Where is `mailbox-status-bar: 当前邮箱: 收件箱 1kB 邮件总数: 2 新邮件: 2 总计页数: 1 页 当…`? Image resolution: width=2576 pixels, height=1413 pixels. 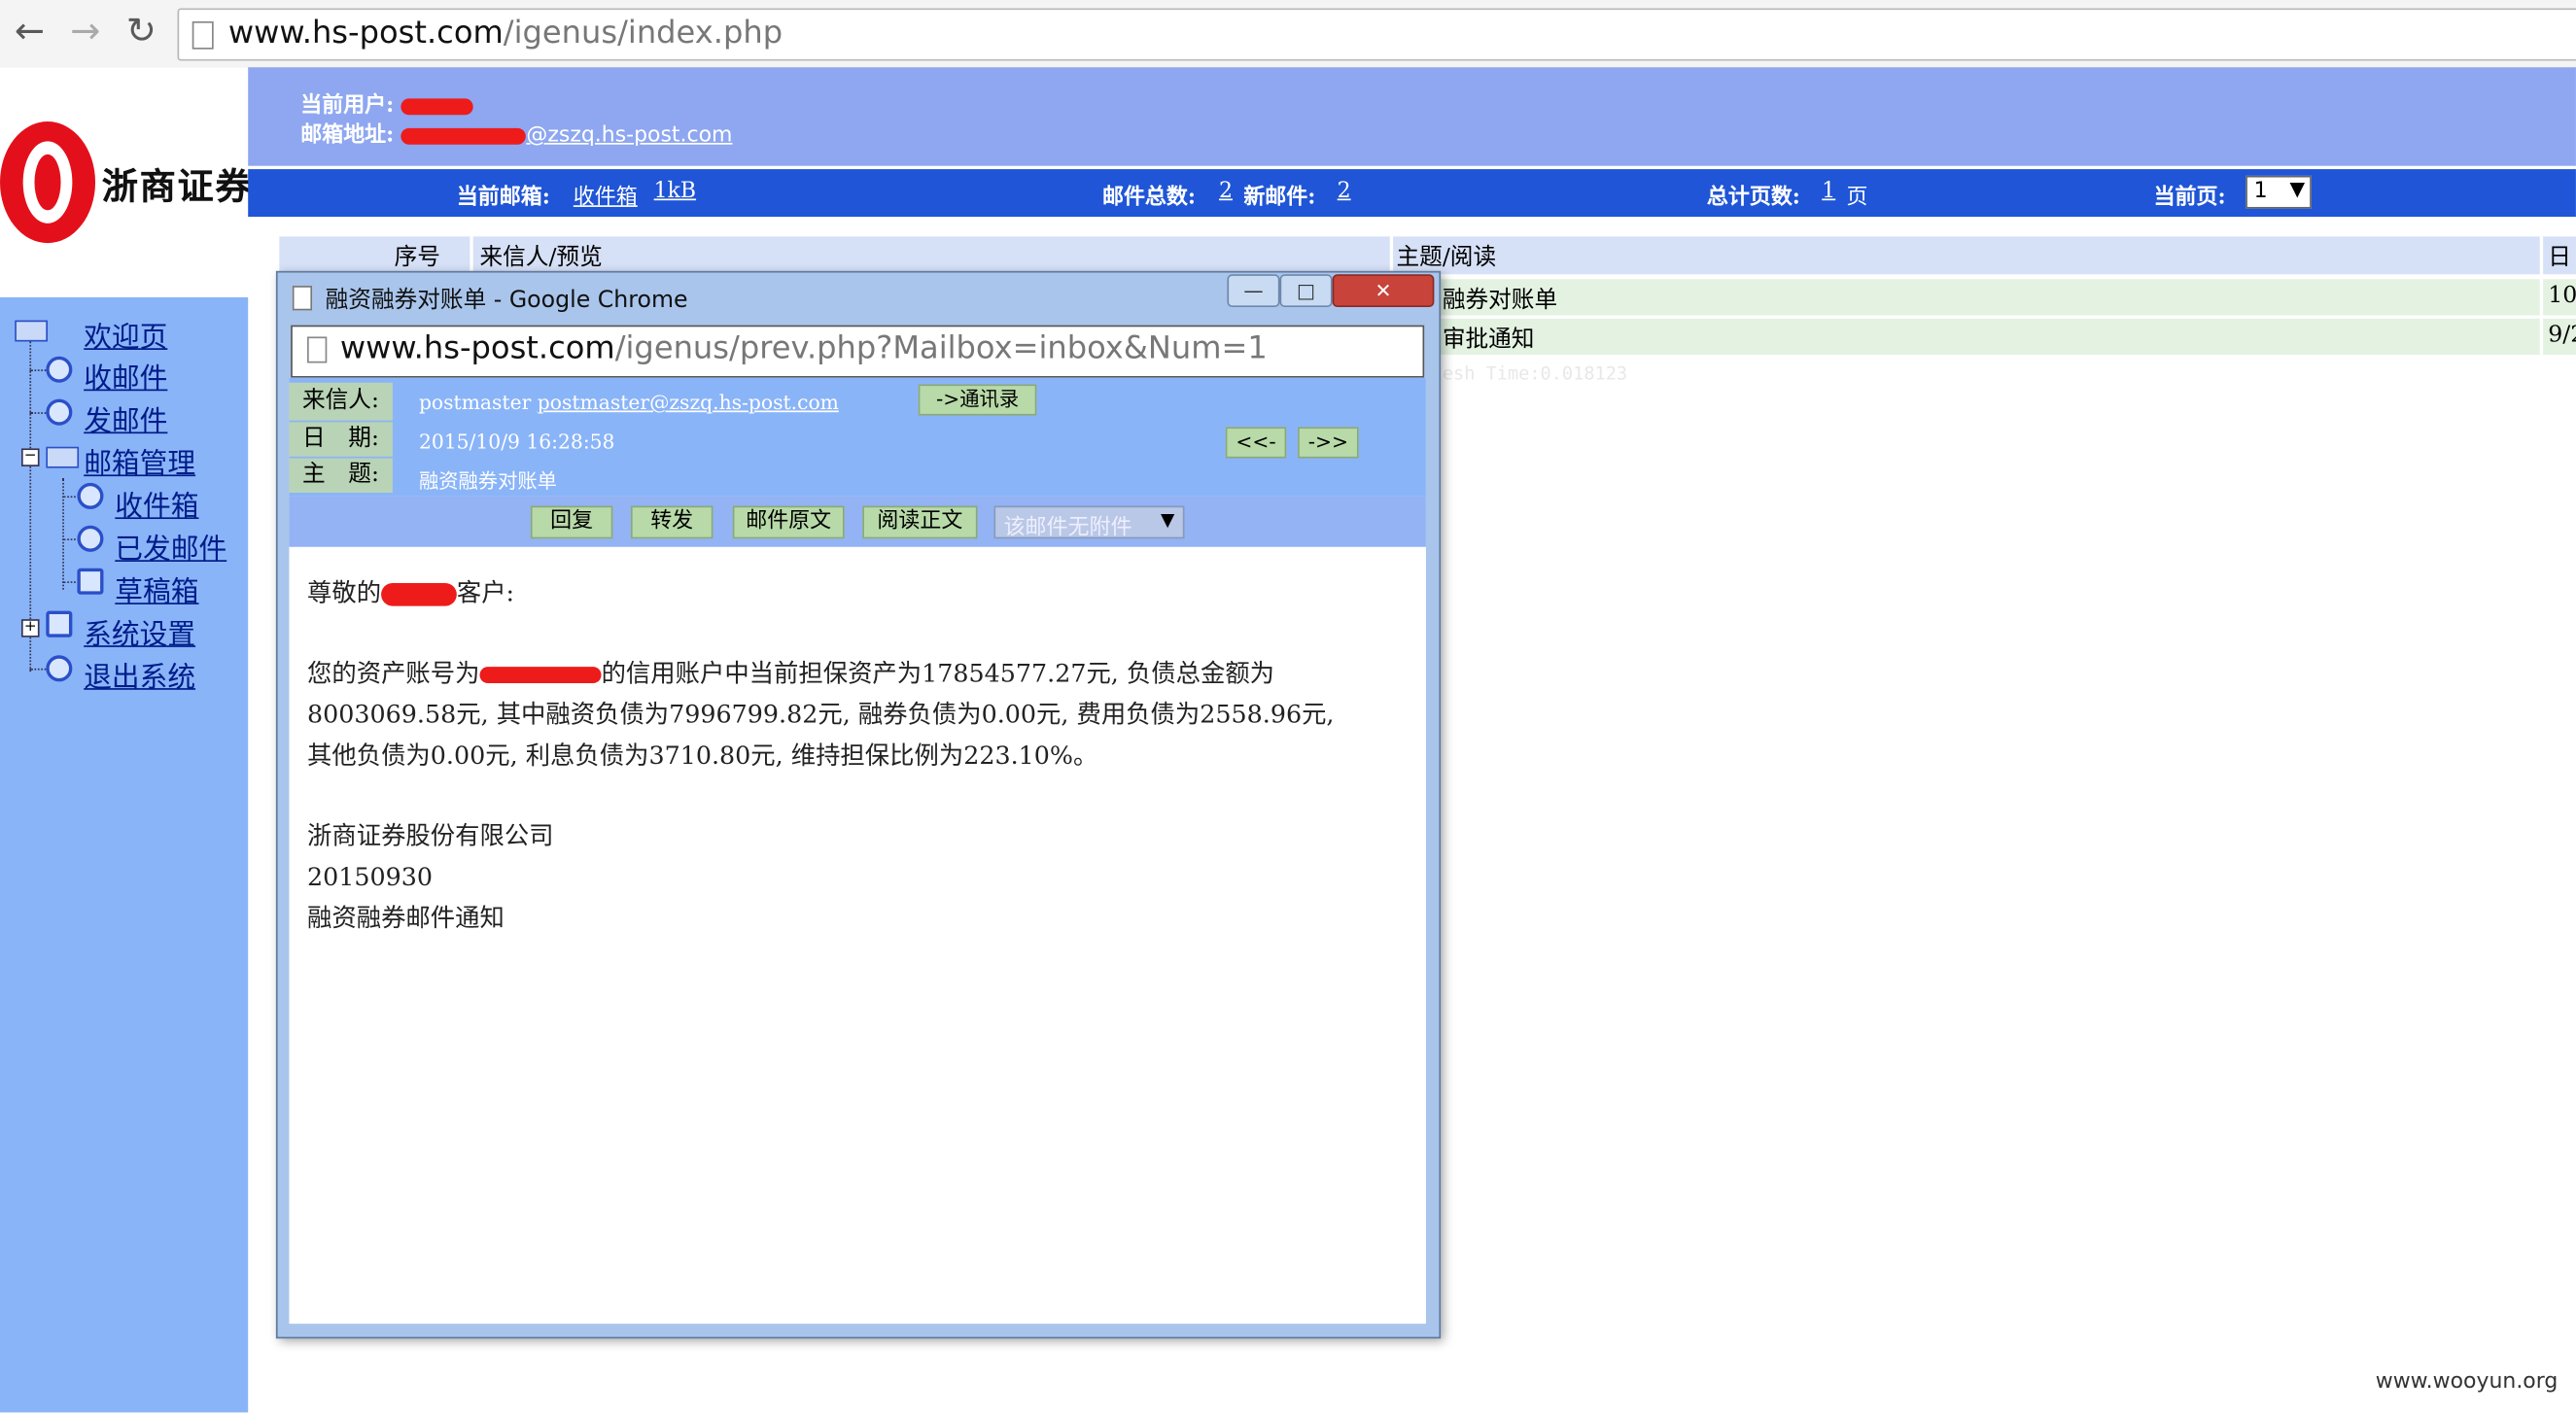
mailbox-status-bar: 当前邮箱: 收件箱 1kB 邮件总数: 2 新邮件: 2 总计页数: 1 页 当… is located at coordinates (1412, 193).